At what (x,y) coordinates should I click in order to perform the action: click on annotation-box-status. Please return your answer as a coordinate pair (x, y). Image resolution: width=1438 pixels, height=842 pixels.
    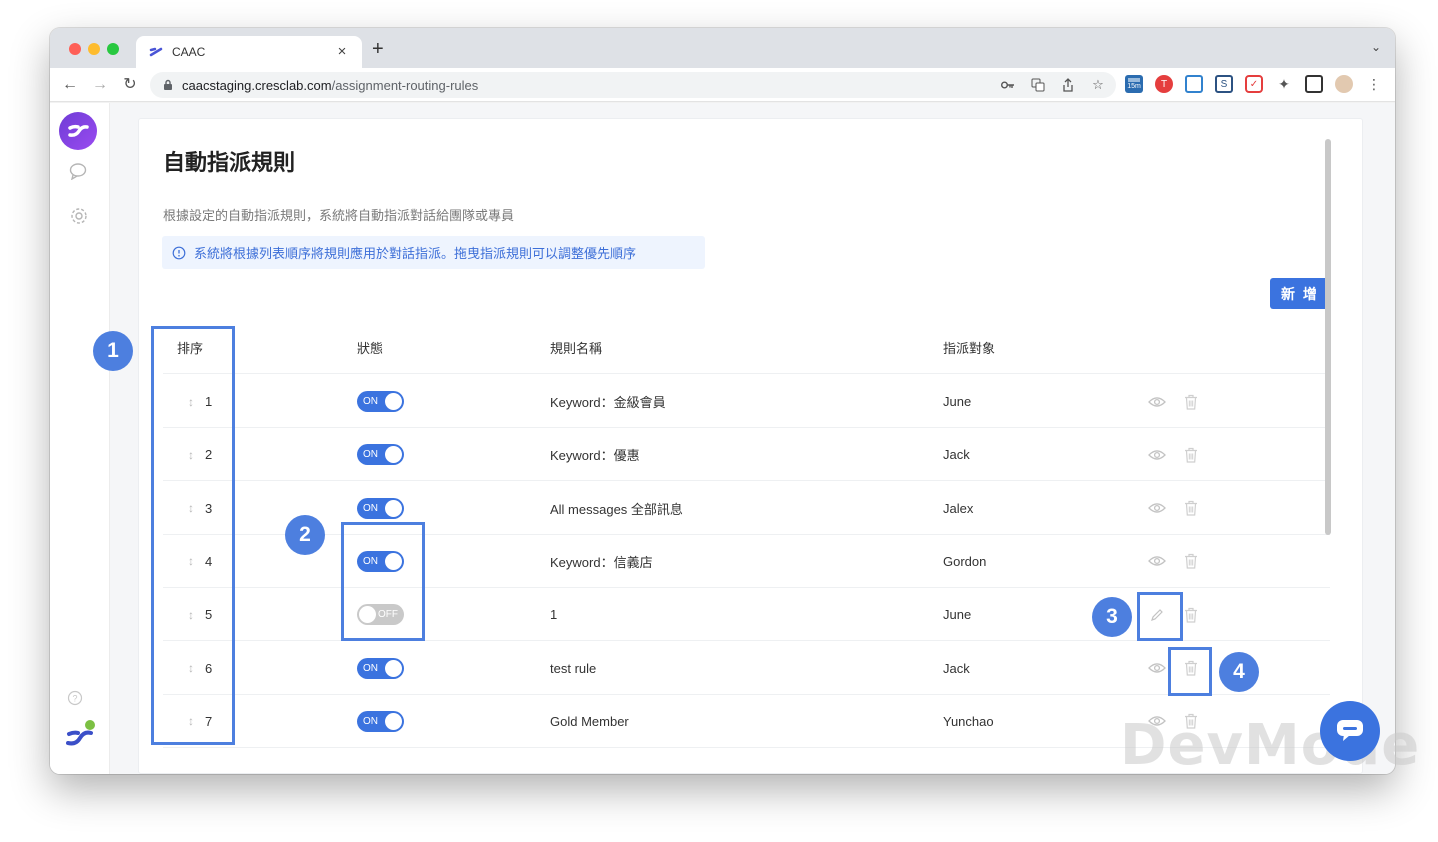
    Looking at the image, I should click on (383, 581).